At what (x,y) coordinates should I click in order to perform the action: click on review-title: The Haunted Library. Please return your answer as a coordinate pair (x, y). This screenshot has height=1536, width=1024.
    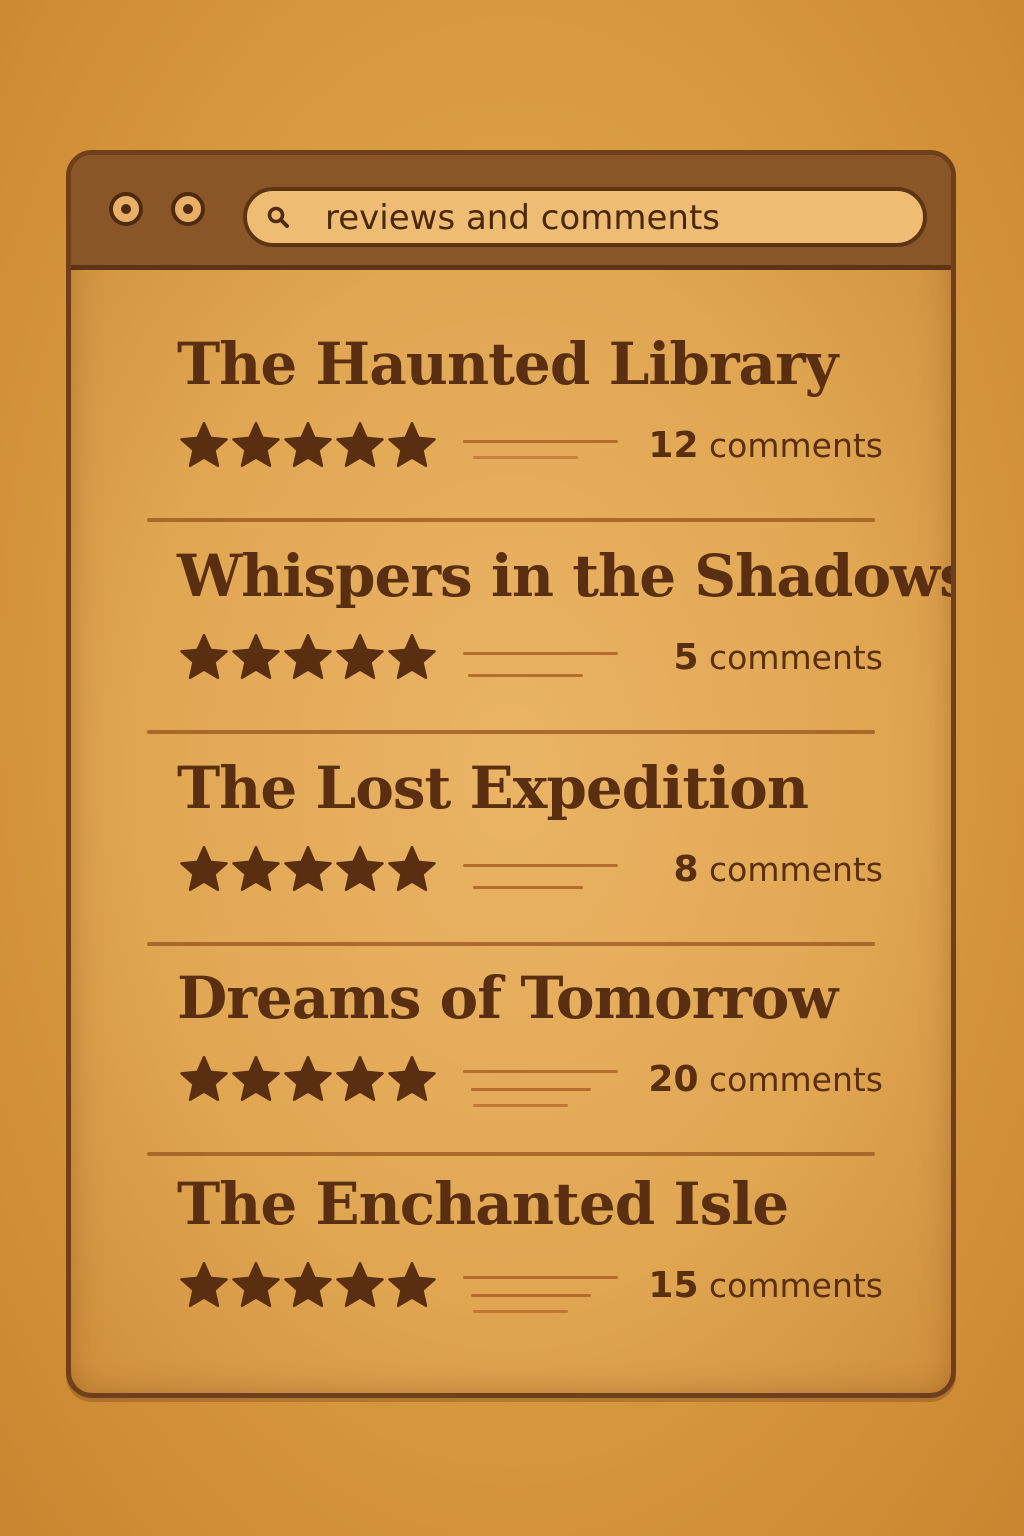
    Looking at the image, I should click on (507, 364).